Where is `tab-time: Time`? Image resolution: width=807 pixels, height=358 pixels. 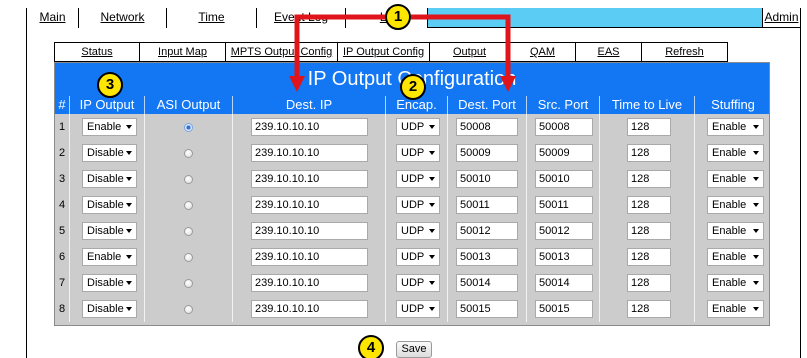 tab-time: Time is located at coordinates (212, 18).